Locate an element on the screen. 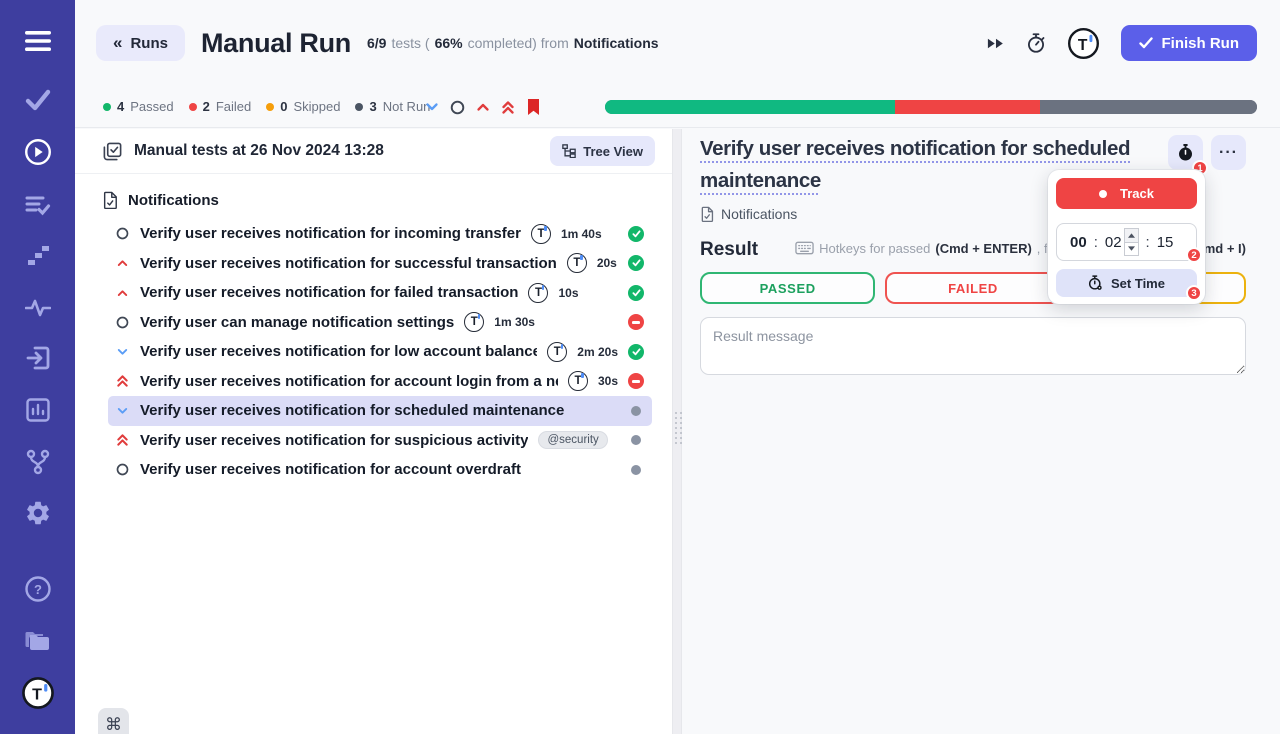  branches-icon is located at coordinates (38, 462).